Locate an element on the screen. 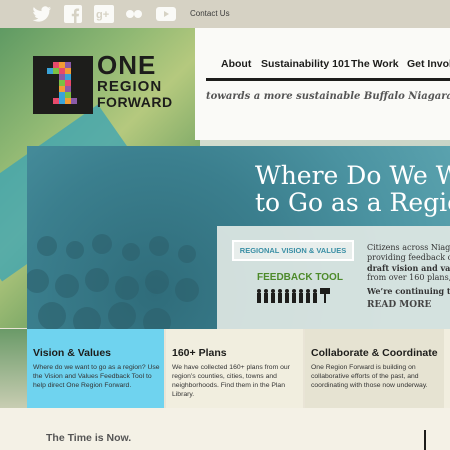 This screenshot has width=450, height=450. nav-item-about: About is located at coordinates (236, 64).